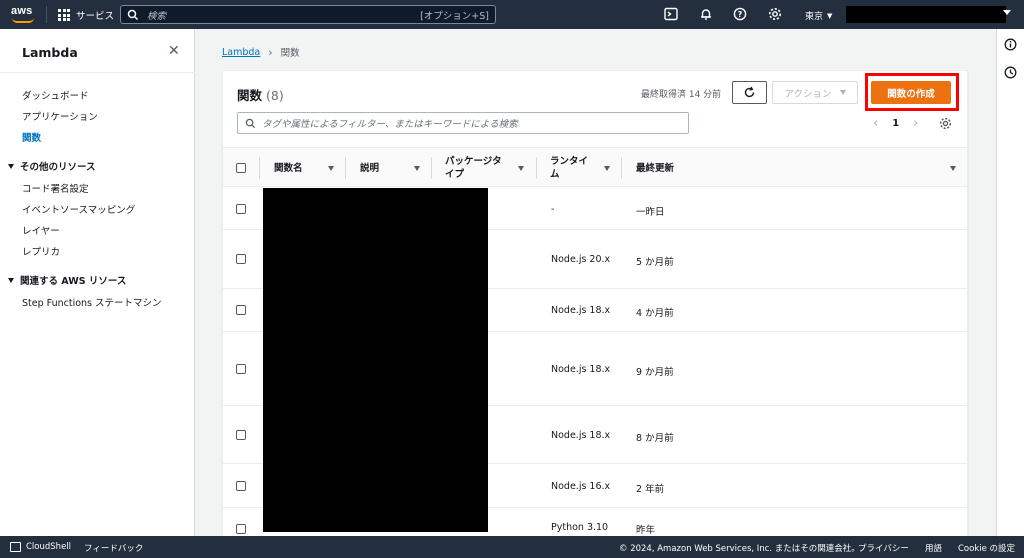 The image size is (1024, 558). I want to click on refresh-button, so click(749, 92).